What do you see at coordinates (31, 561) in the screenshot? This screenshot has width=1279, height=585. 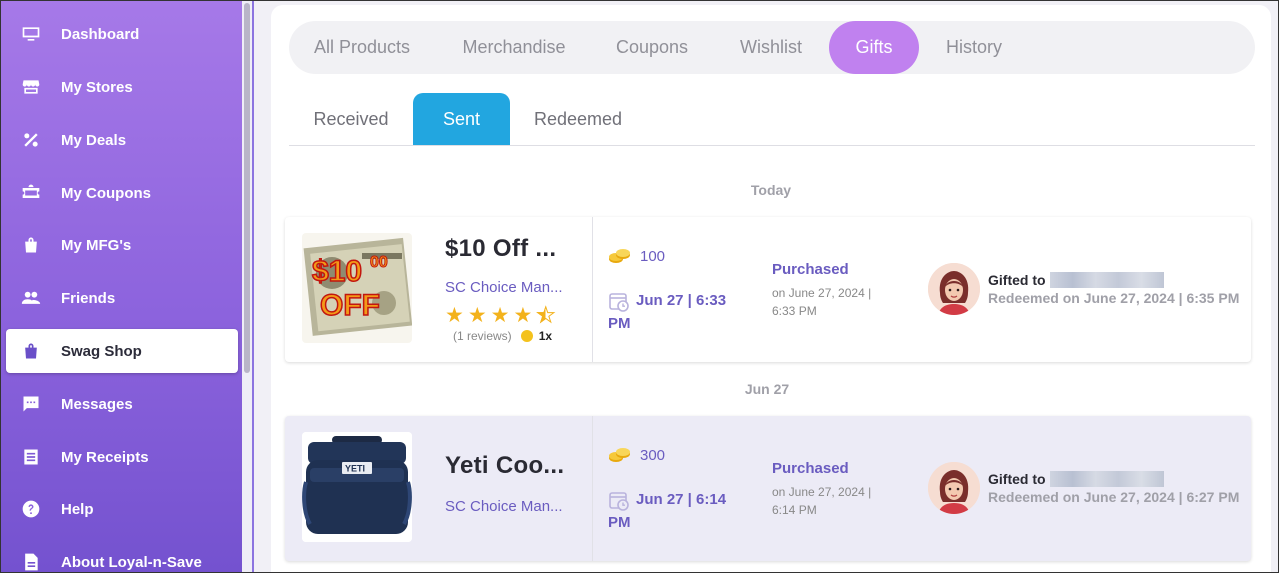 I see `document-icon` at bounding box center [31, 561].